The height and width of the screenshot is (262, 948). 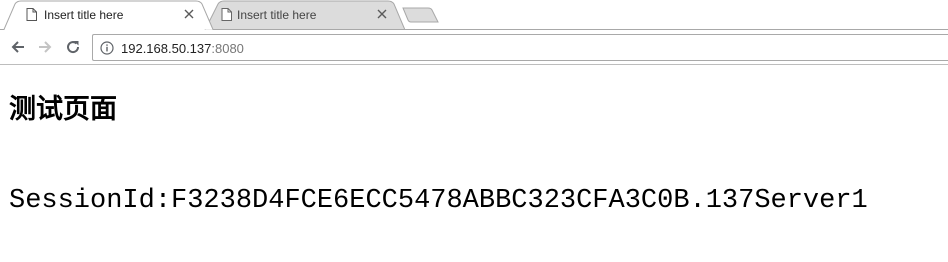 I want to click on forward-button, so click(x=45, y=47).